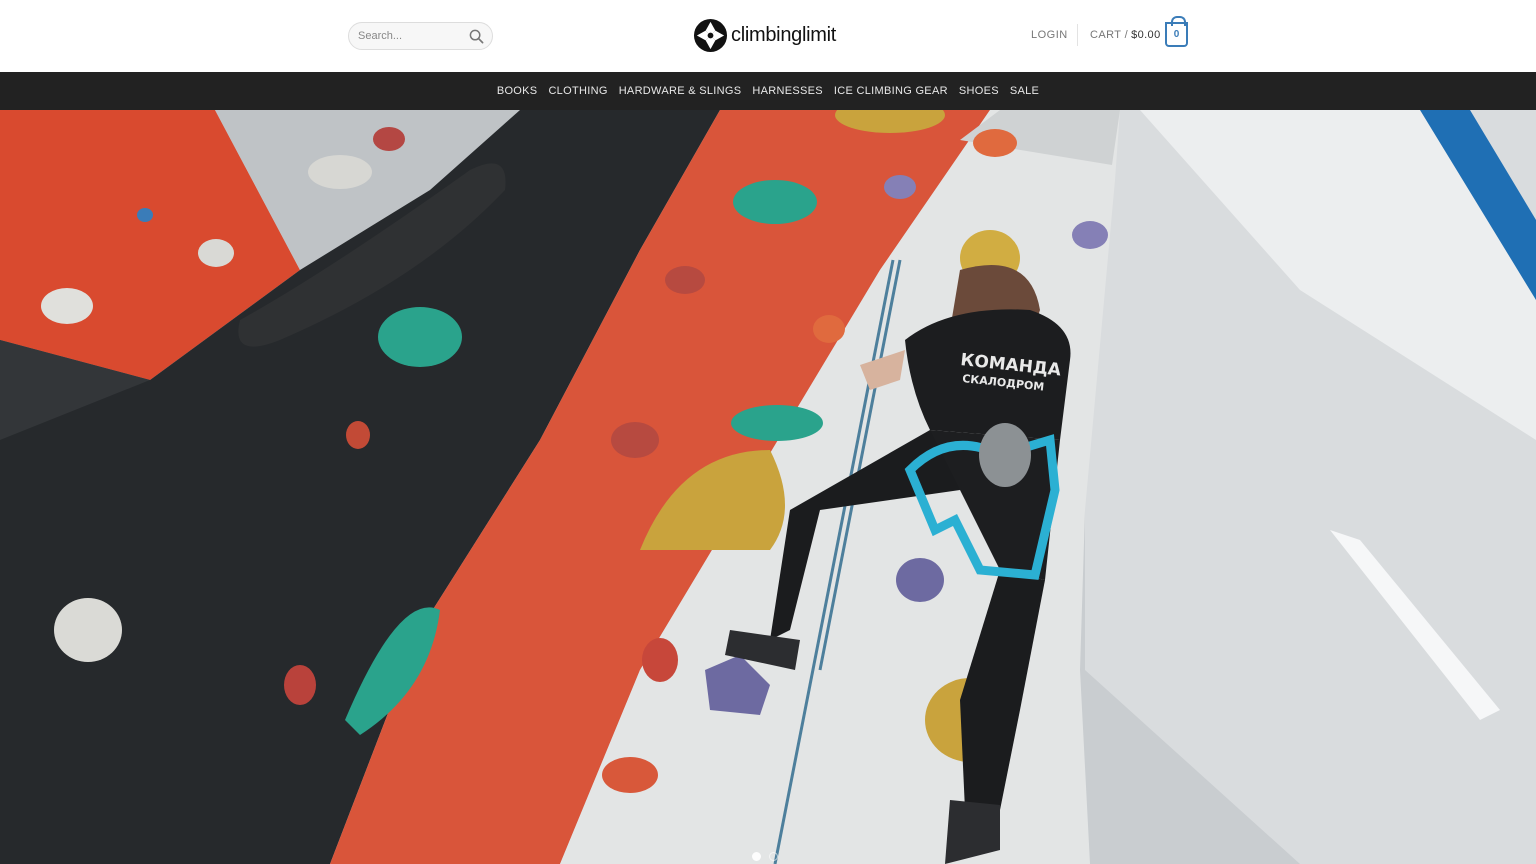 Image resolution: width=1536 pixels, height=864 pixels. What do you see at coordinates (414, 36) in the screenshot?
I see `search-input` at bounding box center [414, 36].